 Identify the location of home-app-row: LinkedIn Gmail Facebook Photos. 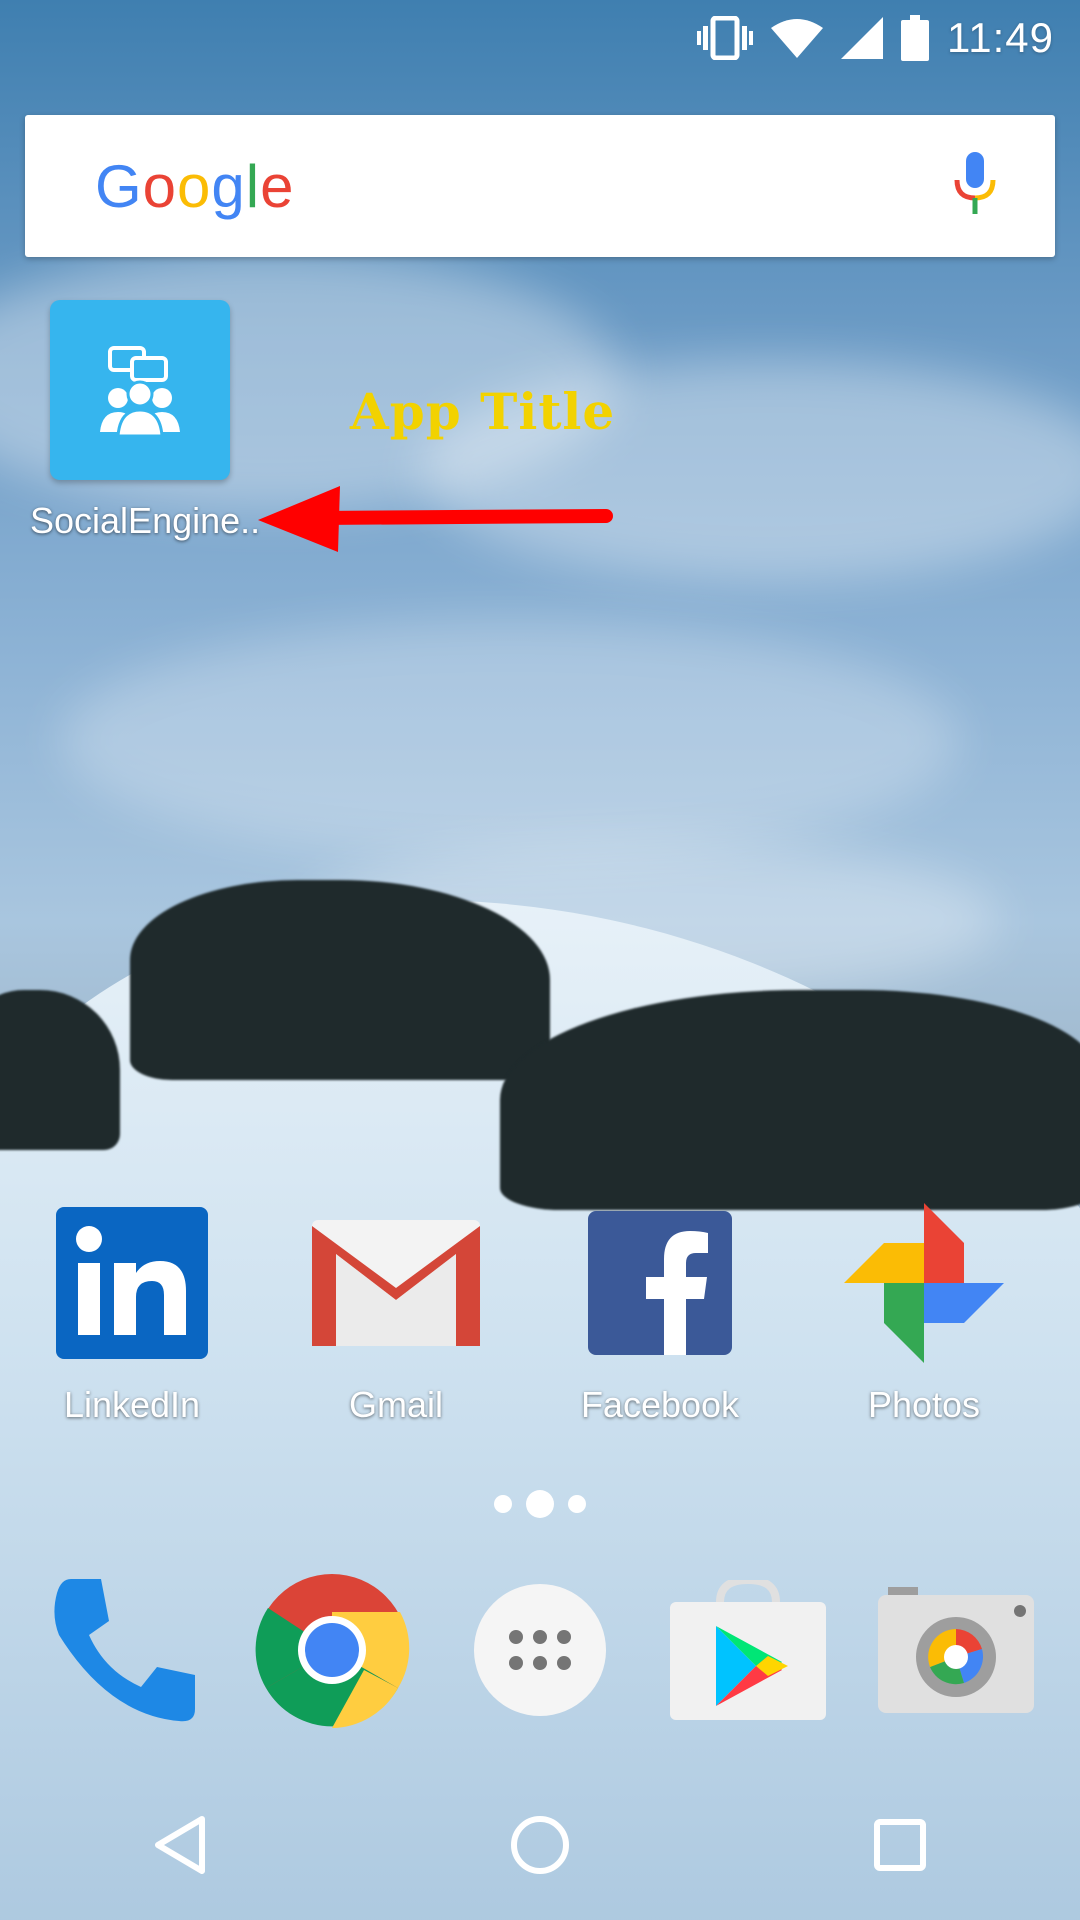
(540, 1314).